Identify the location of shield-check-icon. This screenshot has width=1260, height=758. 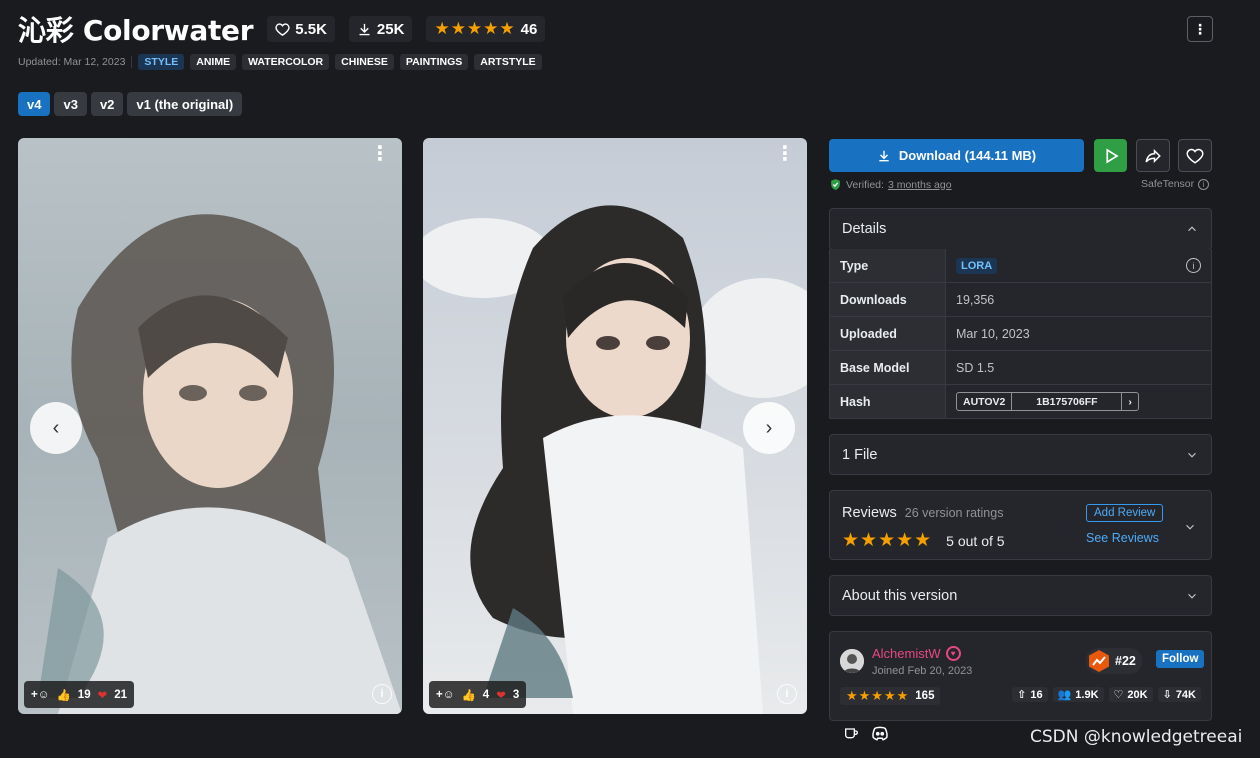
(835, 184).